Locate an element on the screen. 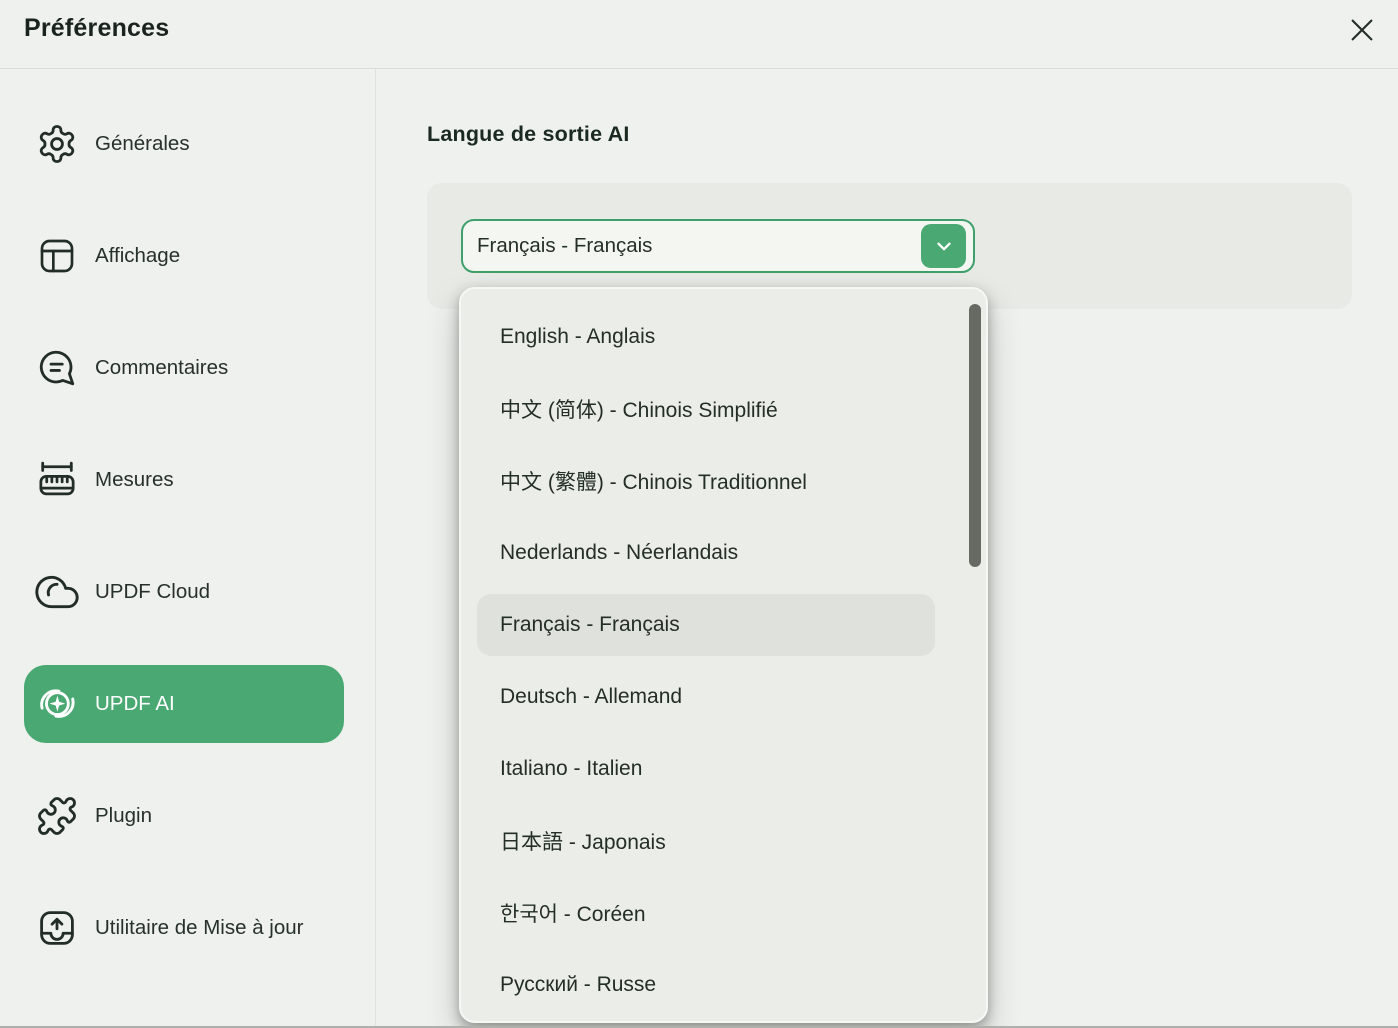  ai-sparkle-icon is located at coordinates (57, 704).